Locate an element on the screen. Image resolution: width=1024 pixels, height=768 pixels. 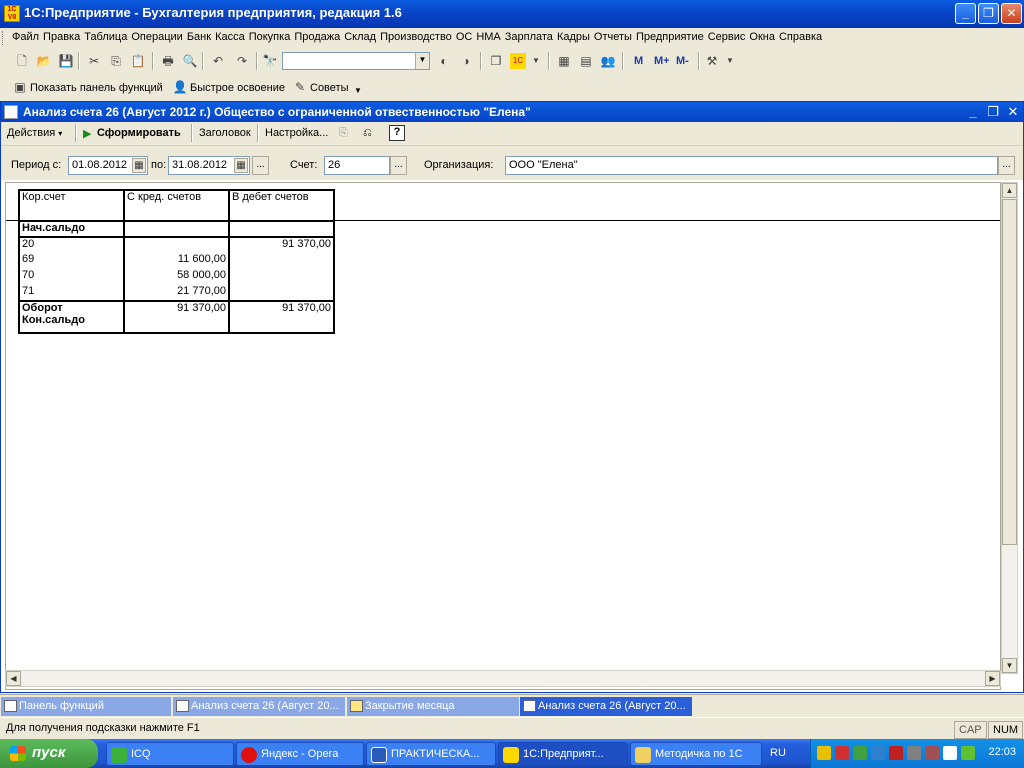
new-document-icon: 🗋 is located at coordinates (22, 61).